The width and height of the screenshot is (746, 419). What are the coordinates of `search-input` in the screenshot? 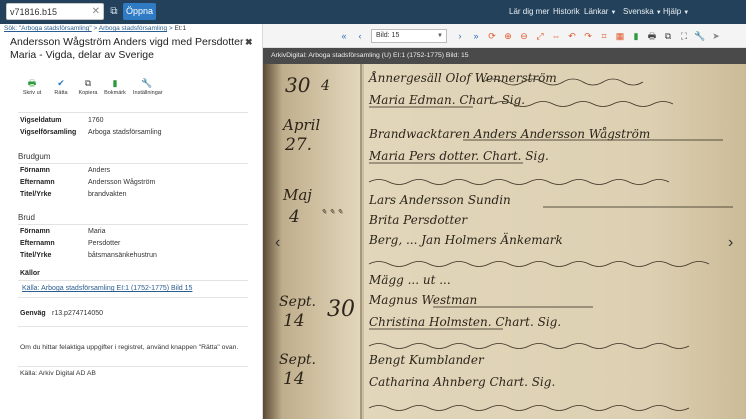 It's located at (50, 12).